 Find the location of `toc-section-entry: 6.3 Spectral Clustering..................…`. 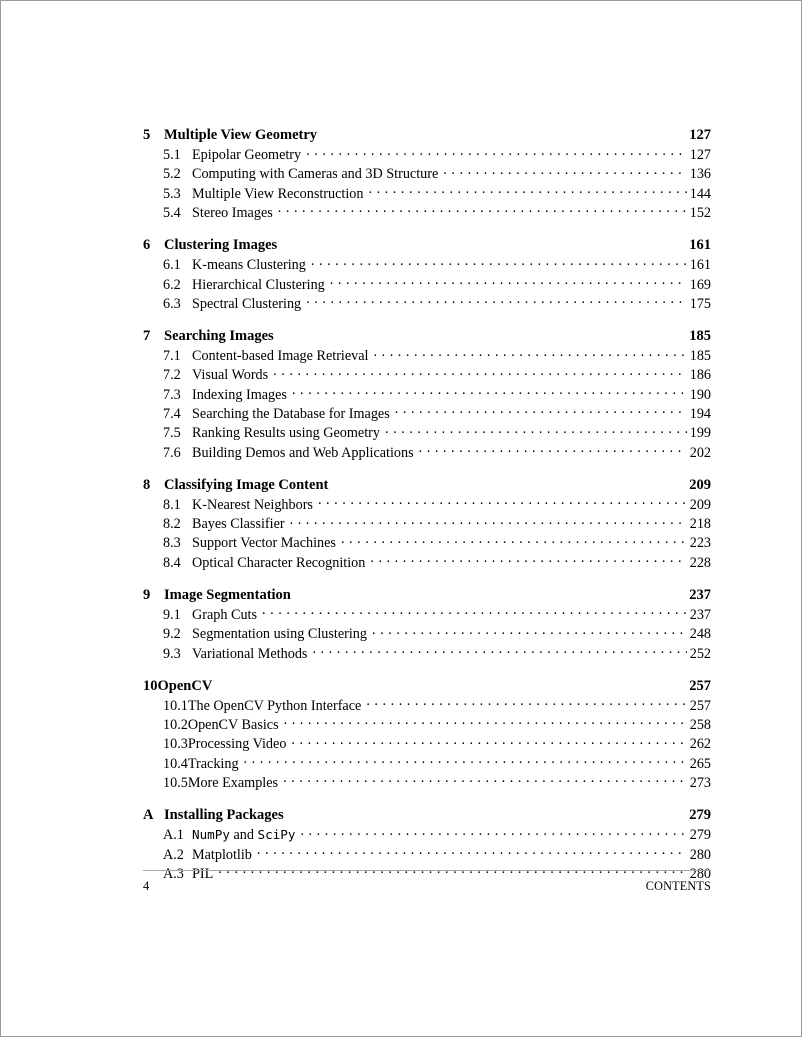

toc-section-entry: 6.3 Spectral Clustering..................… is located at coordinates (427, 303).